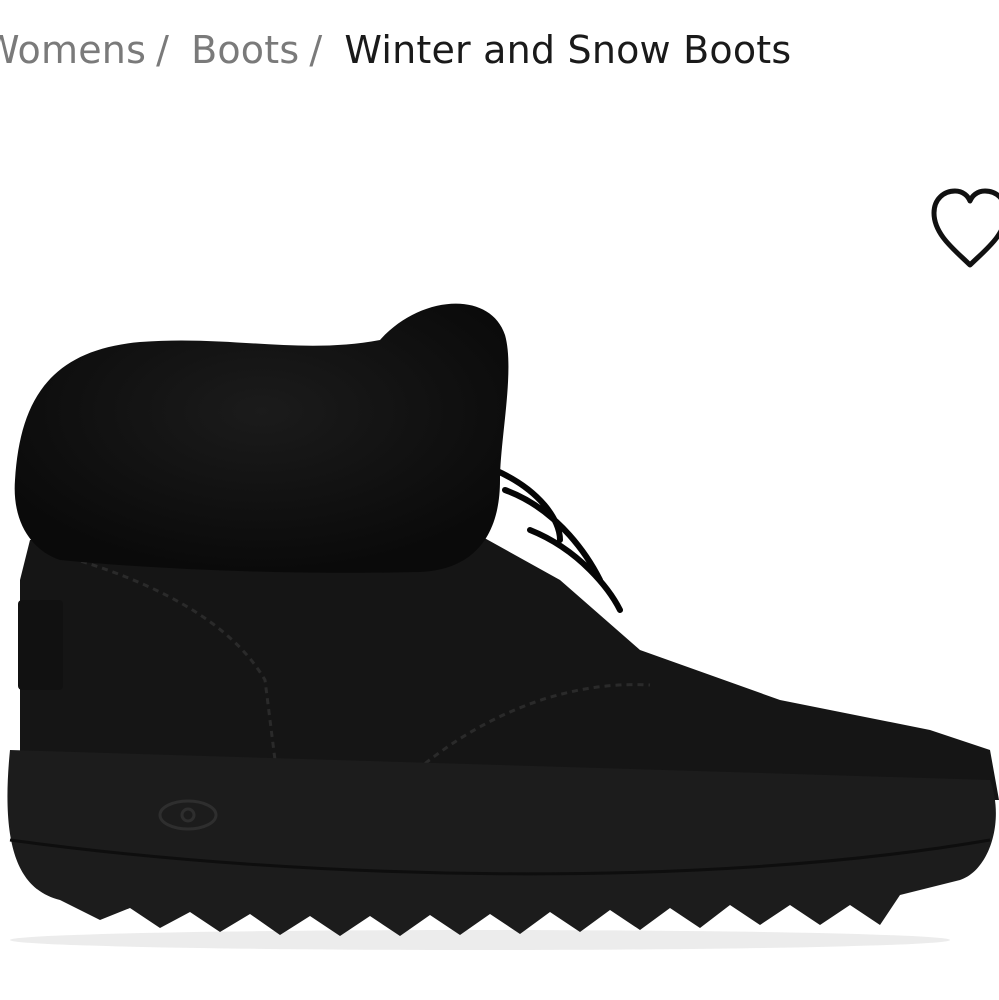 The width and height of the screenshot is (999, 1000). Describe the element at coordinates (73, 50) in the screenshot. I see `breadcrumb-link-womens: Womens` at that location.